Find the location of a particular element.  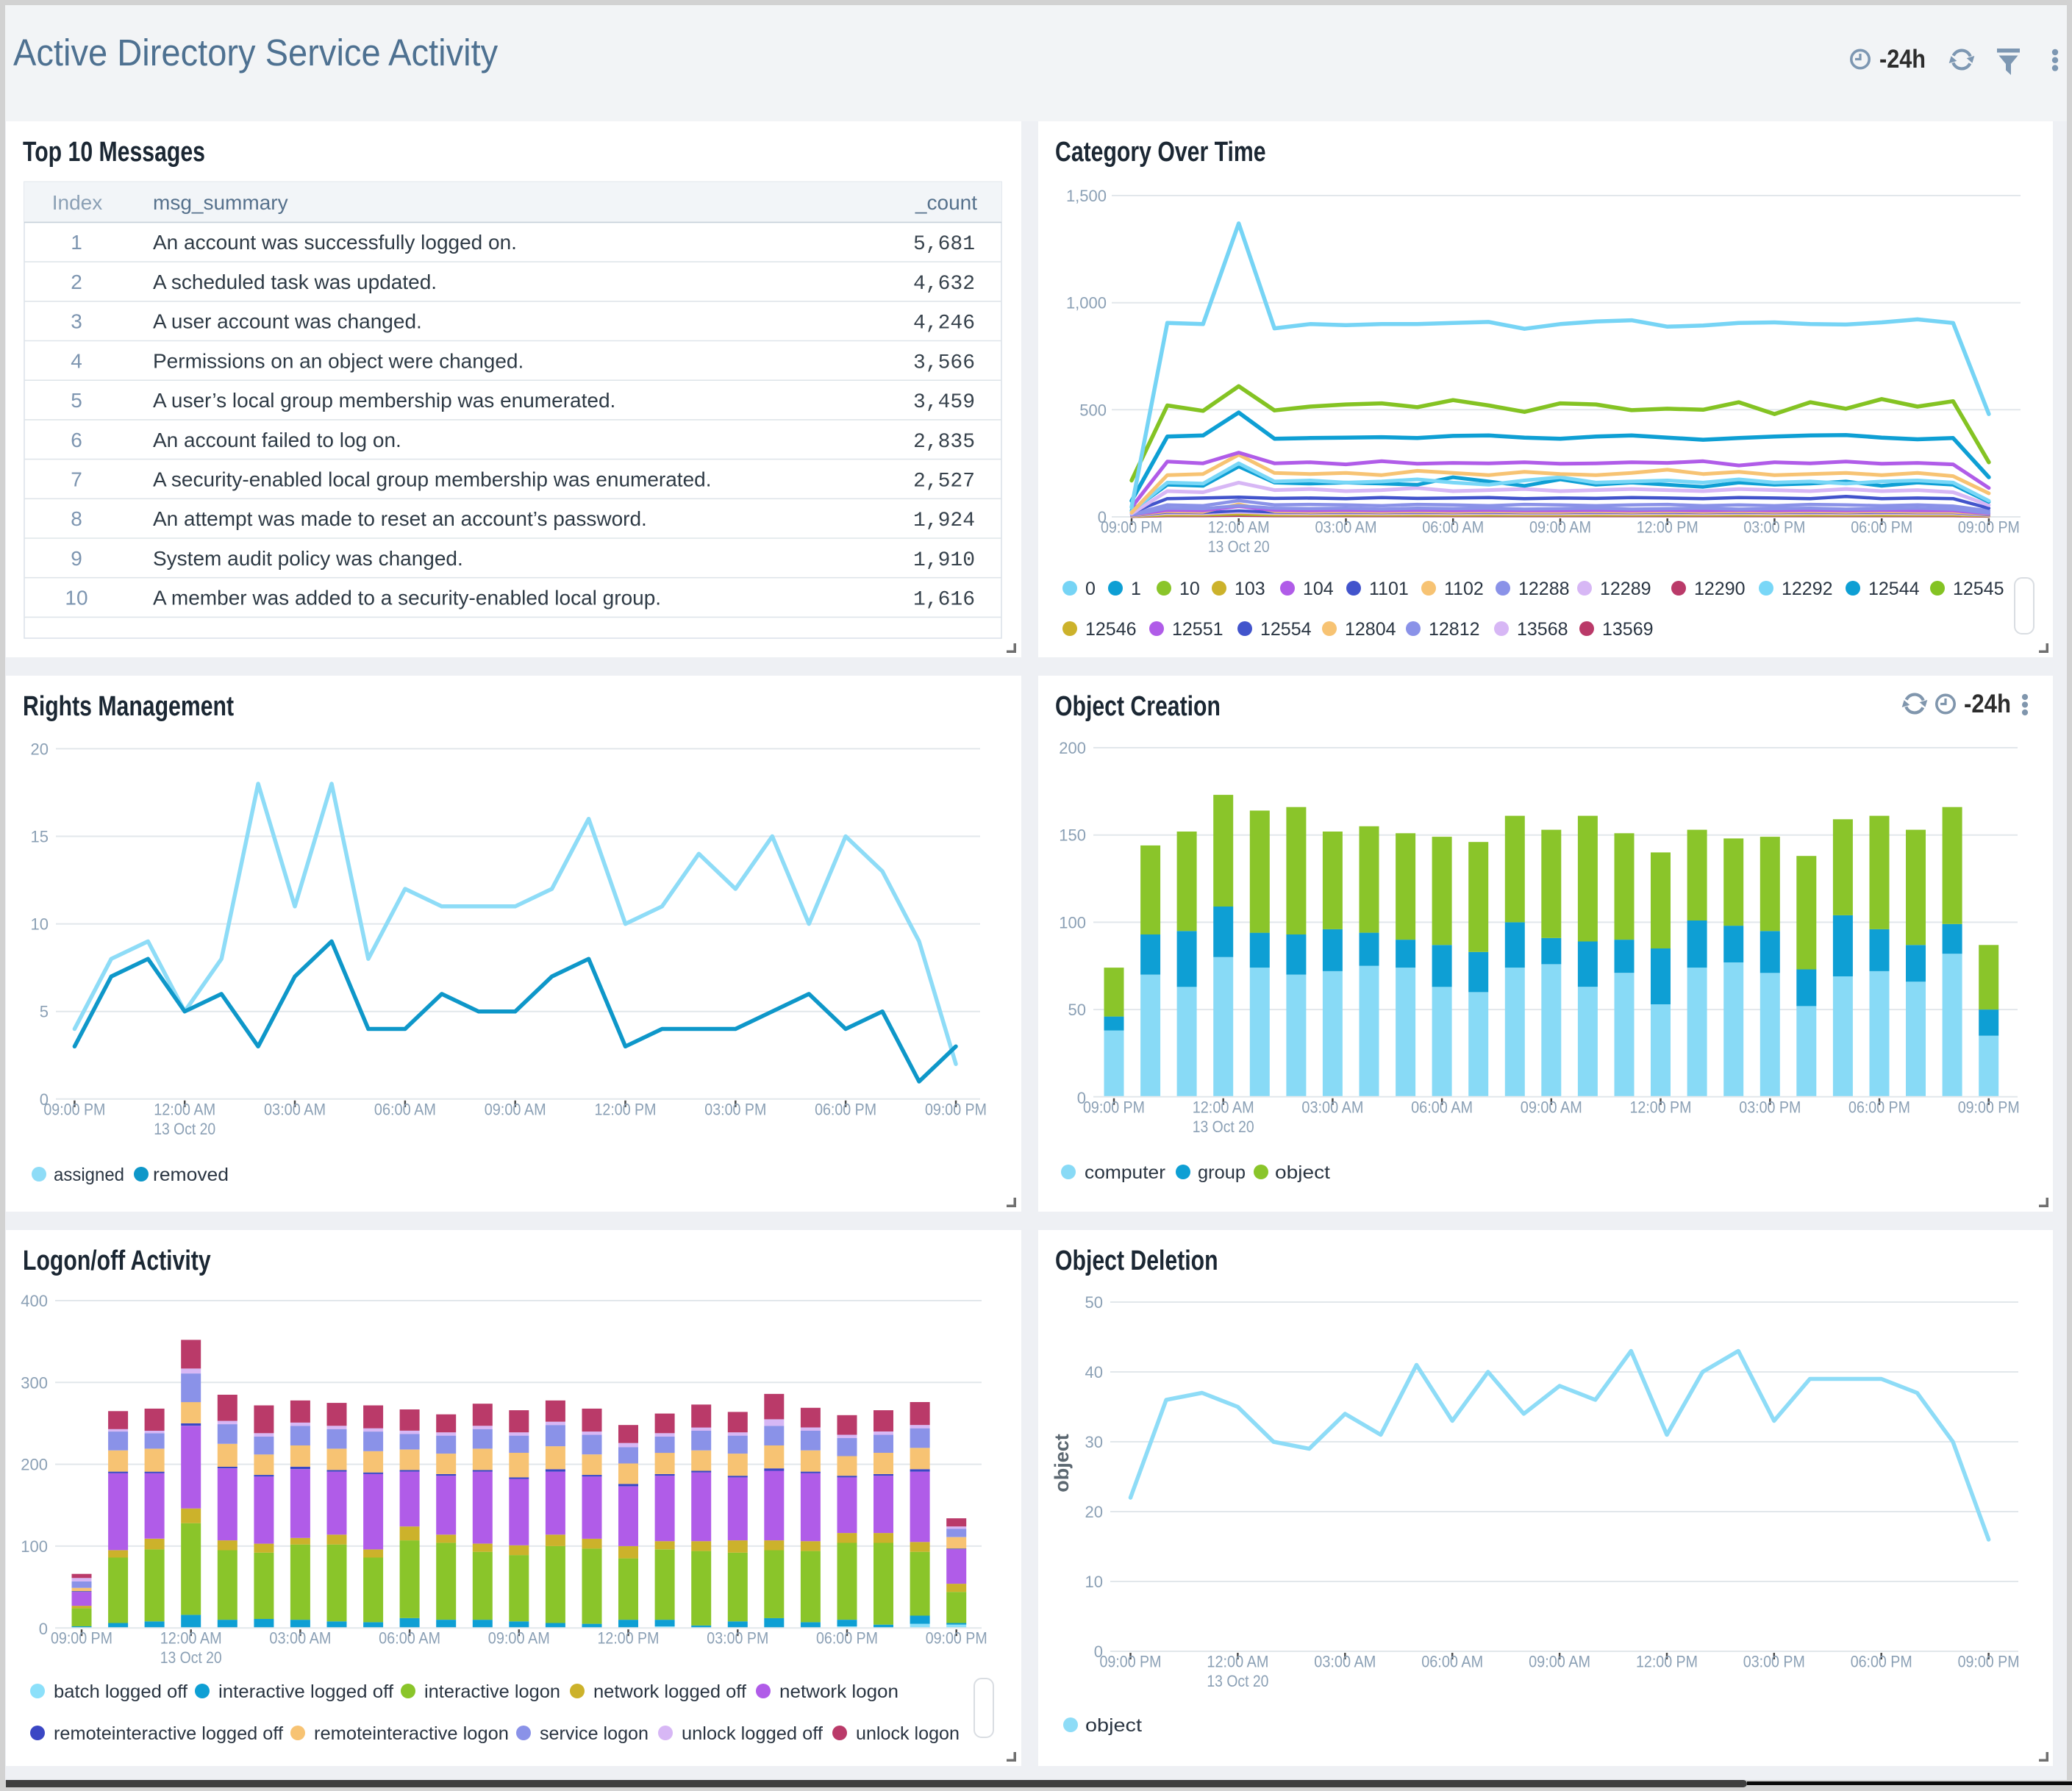

svg-text: removed is located at coordinates (191, 1175).